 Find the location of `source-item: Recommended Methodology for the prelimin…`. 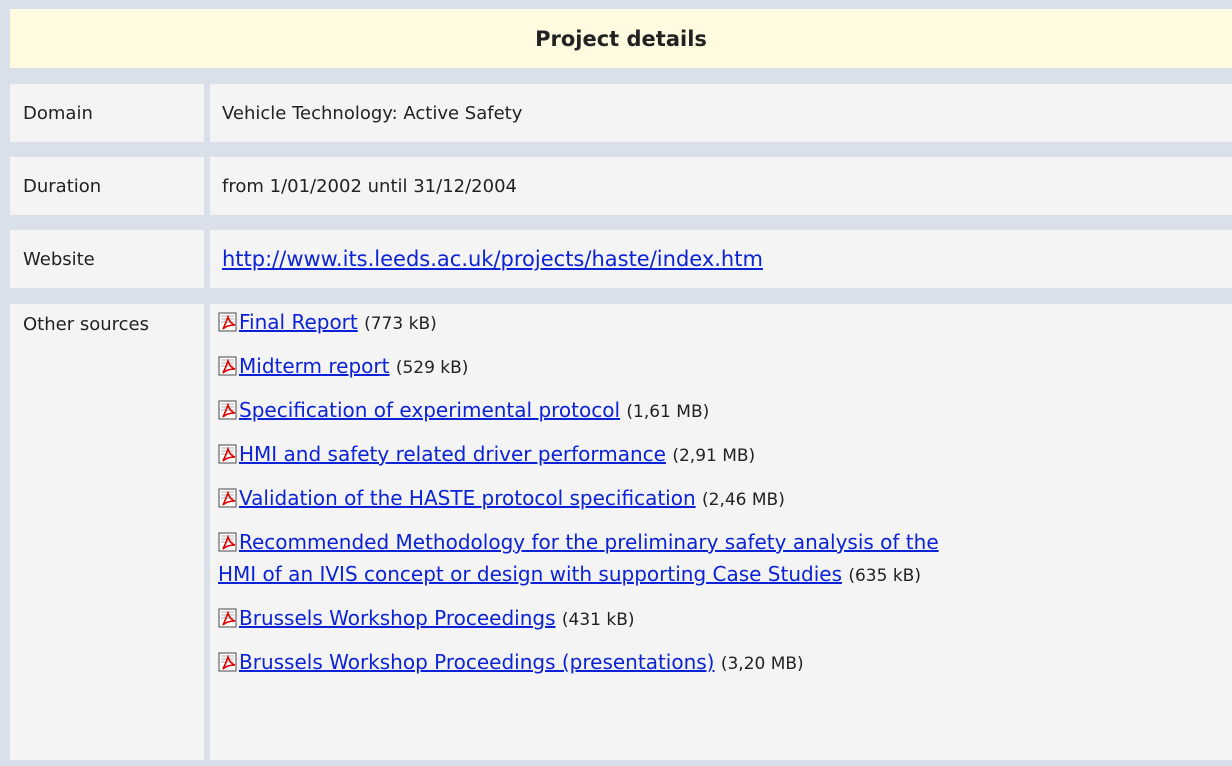

source-item: Recommended Methodology for the prelimin… is located at coordinates (725, 559).